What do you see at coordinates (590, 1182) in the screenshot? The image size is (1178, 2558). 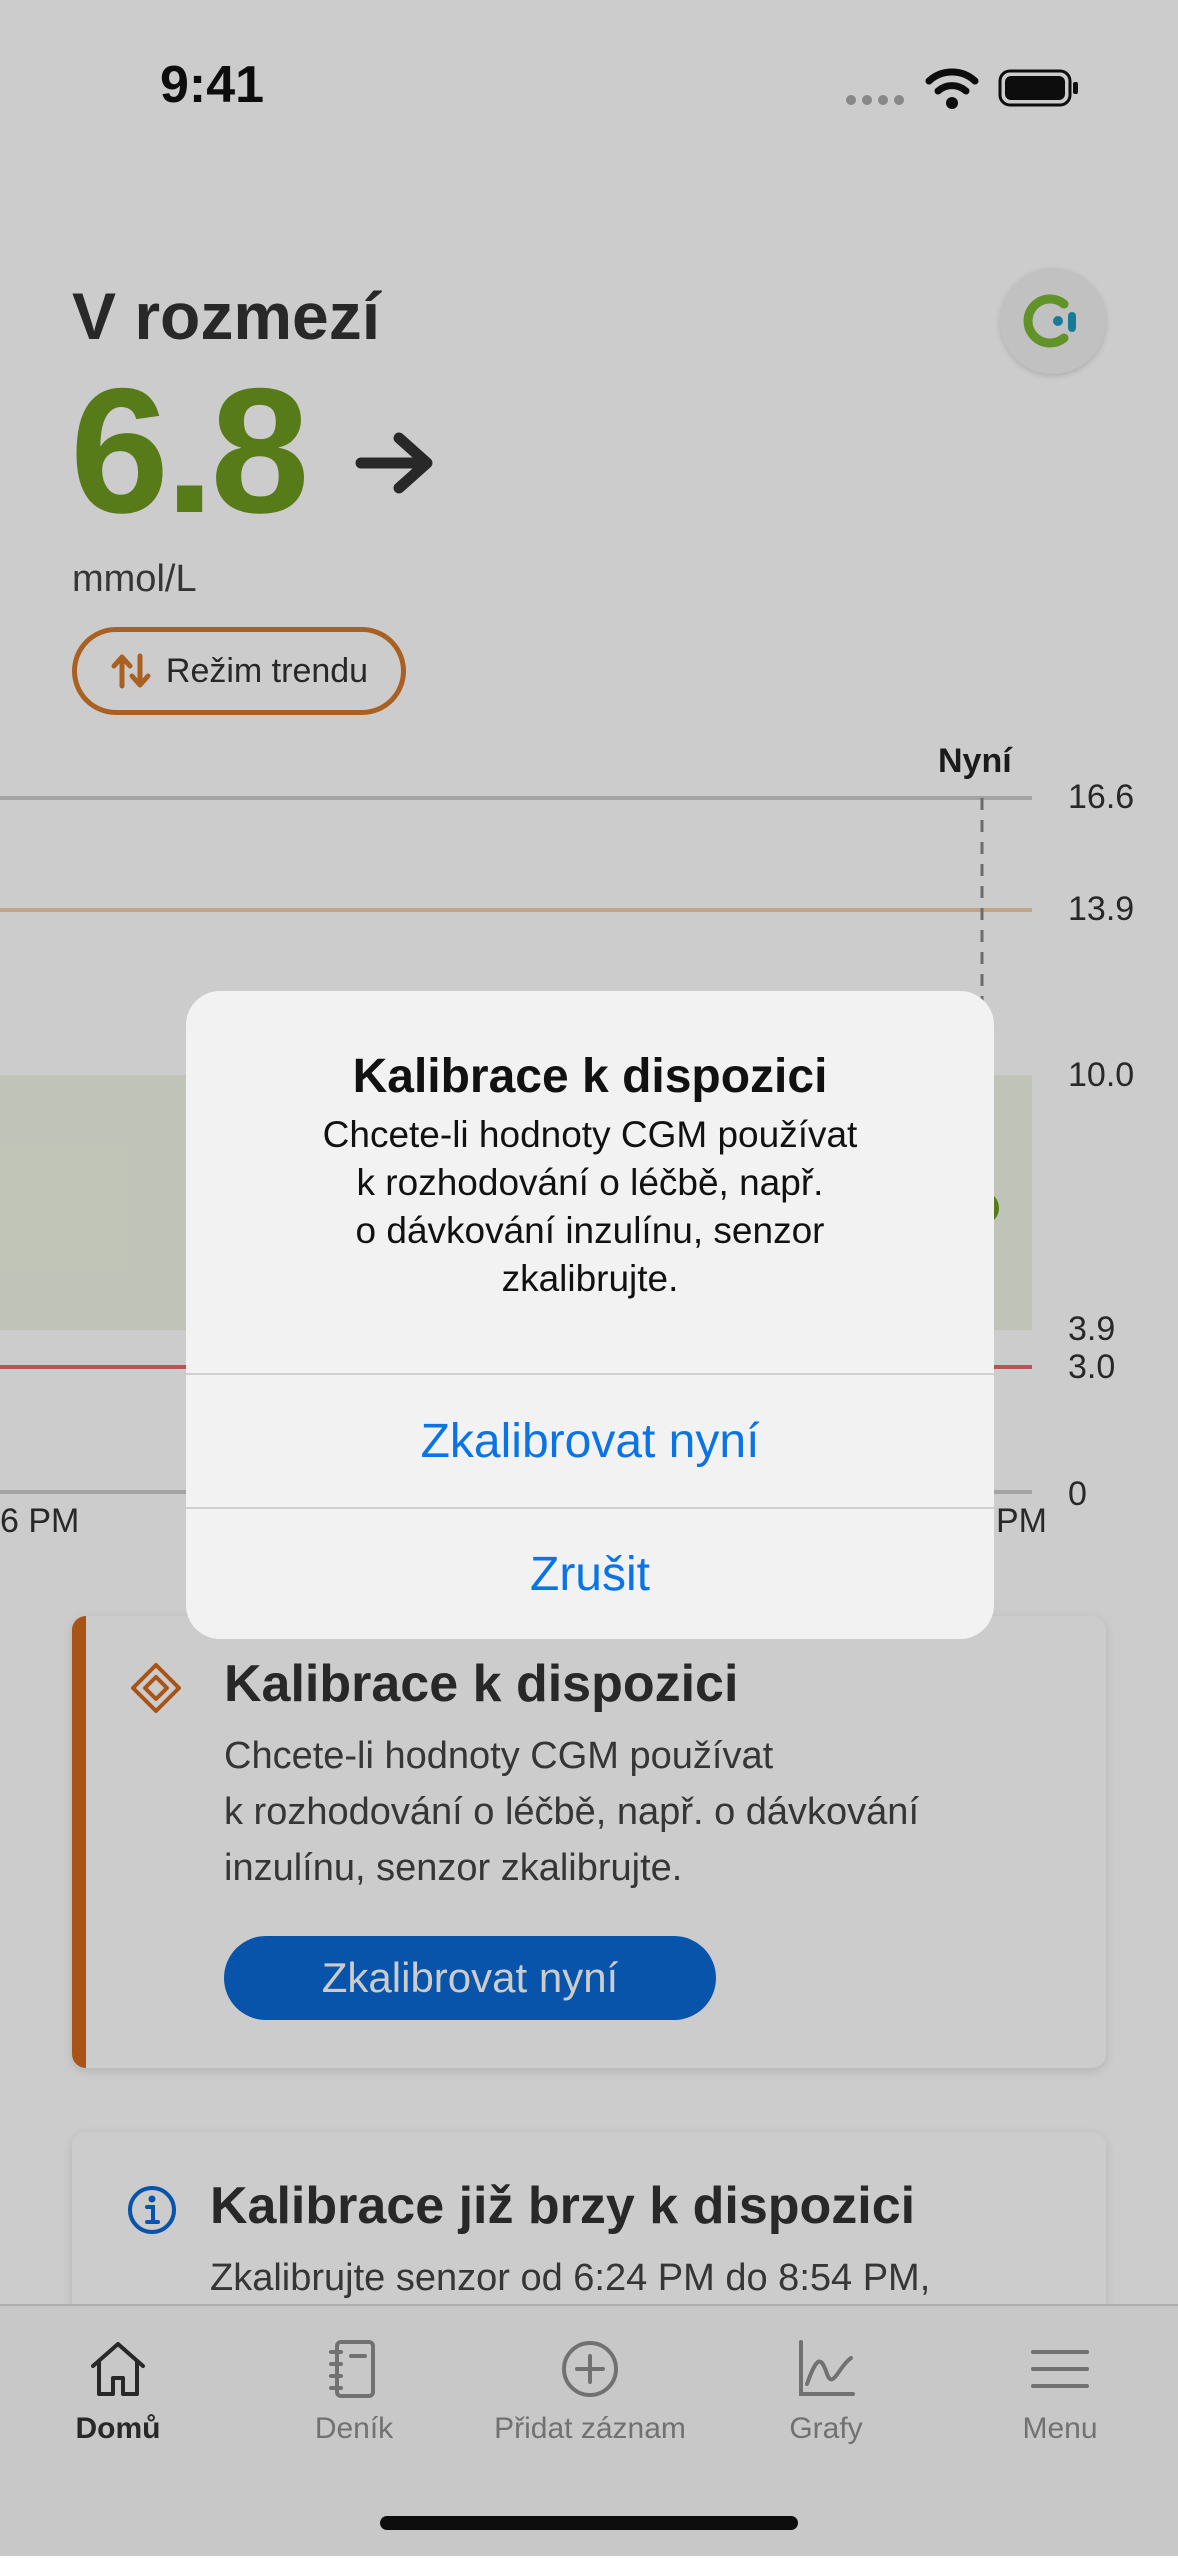 I see `alert-message-line: k rozhodování o léčbě, např.` at bounding box center [590, 1182].